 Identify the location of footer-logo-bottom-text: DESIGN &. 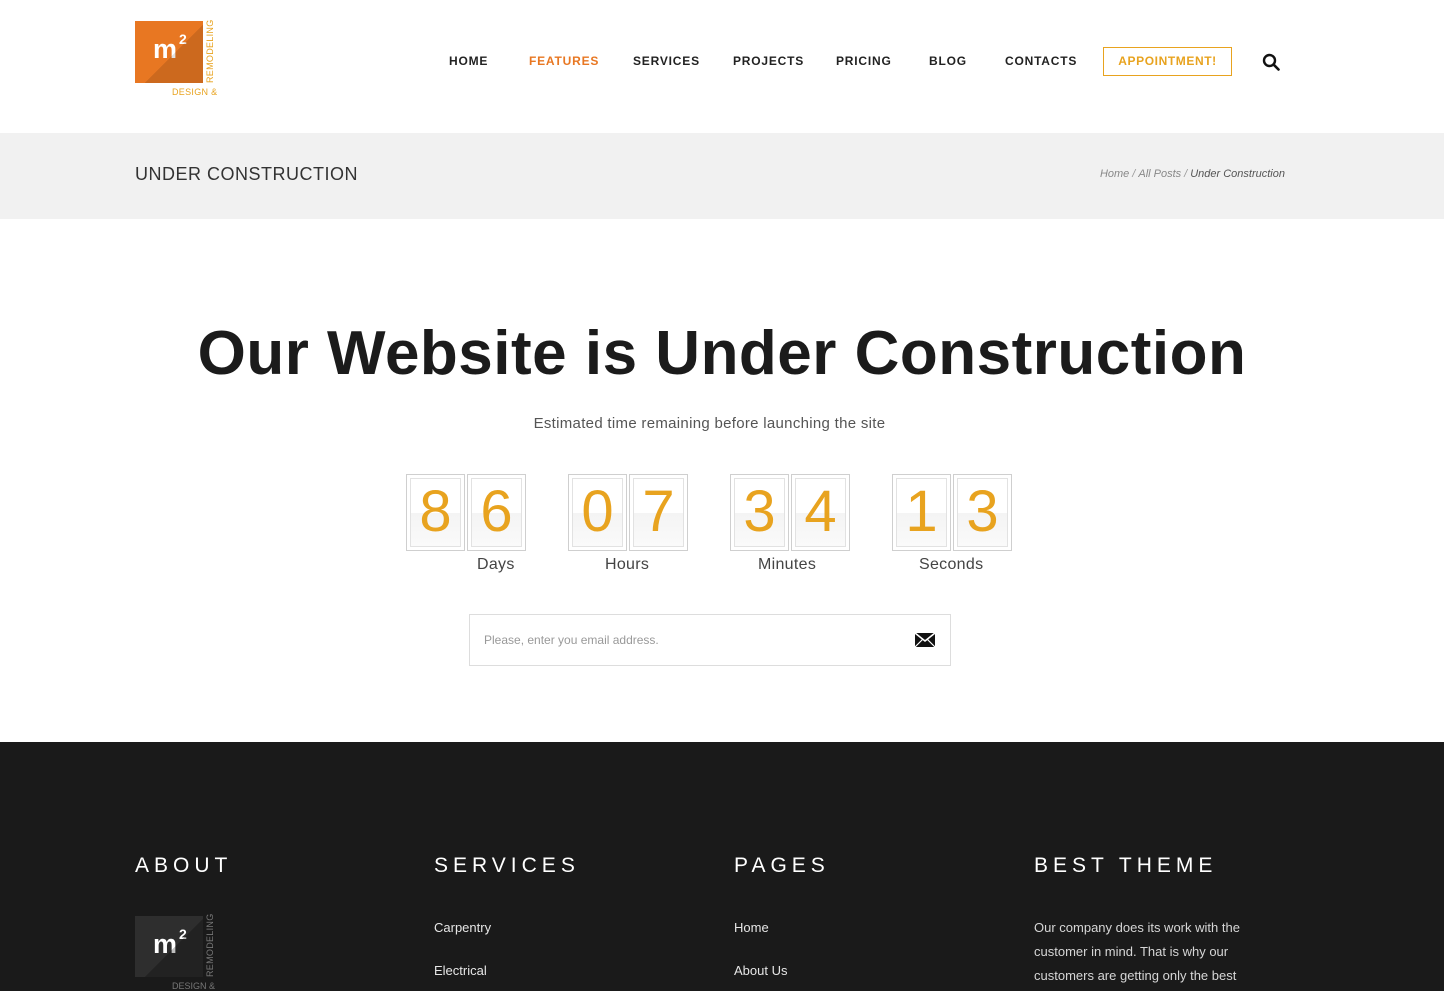
(194, 986).